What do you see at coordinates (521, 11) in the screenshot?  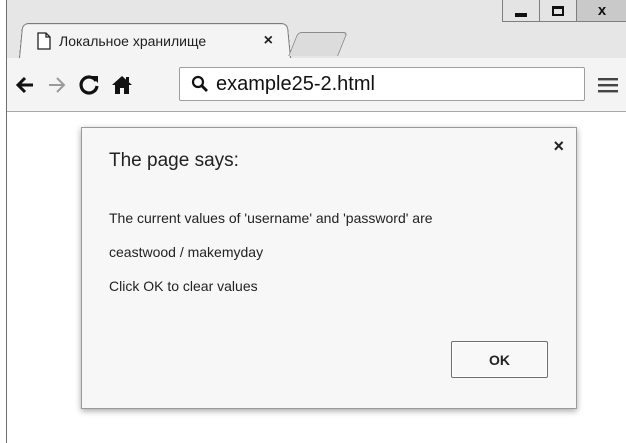 I see `minimize-button` at bounding box center [521, 11].